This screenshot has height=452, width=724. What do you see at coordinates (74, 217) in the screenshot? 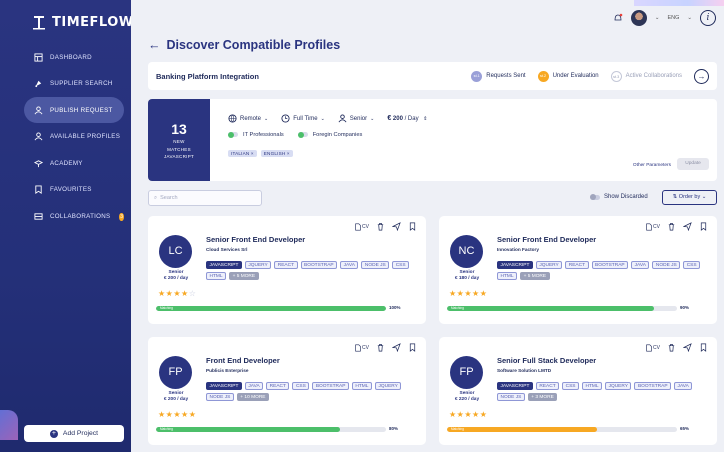
I see `sidebar-item-collaborations: COLLABORATIONS 3` at bounding box center [74, 217].